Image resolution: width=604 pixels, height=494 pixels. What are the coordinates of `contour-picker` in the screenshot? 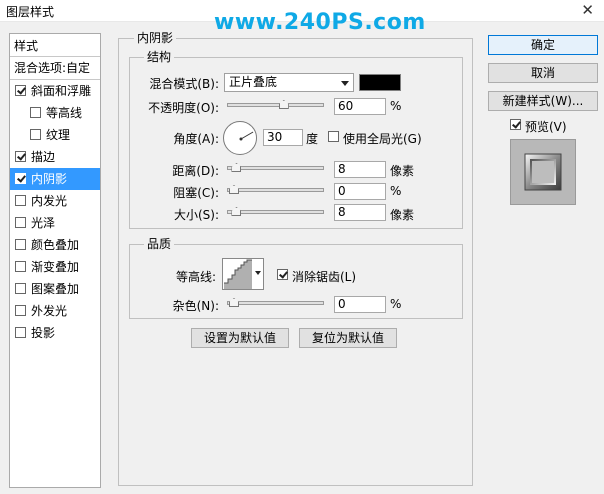 It's located at (243, 274).